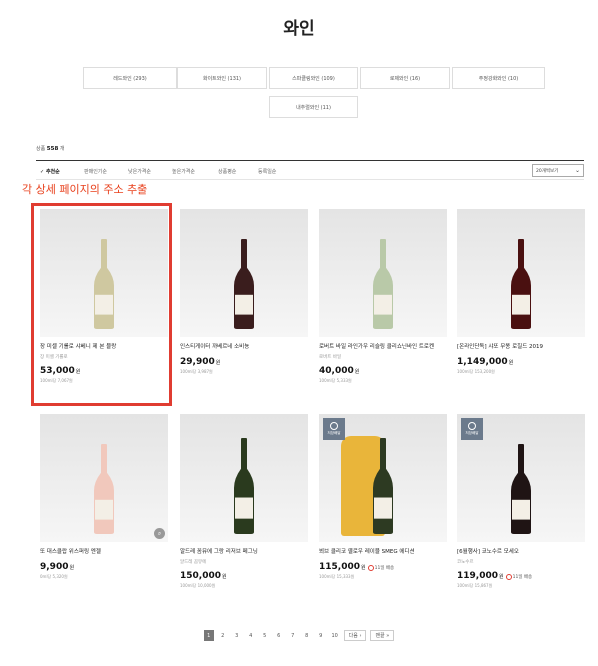 Image resolution: width=598 pixels, height=666 pixels. I want to click on product-price: 40,000원, so click(339, 371).